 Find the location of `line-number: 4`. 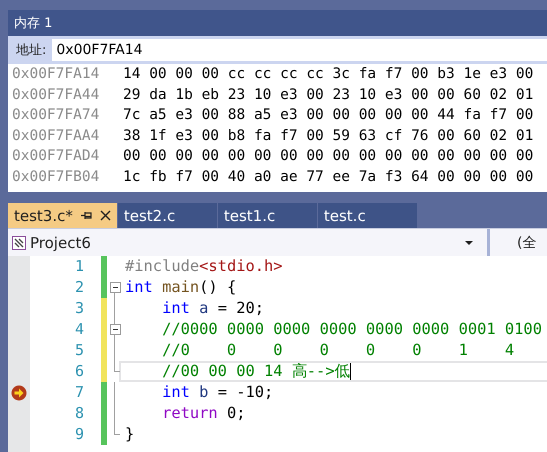

line-number: 4 is located at coordinates (79, 329).